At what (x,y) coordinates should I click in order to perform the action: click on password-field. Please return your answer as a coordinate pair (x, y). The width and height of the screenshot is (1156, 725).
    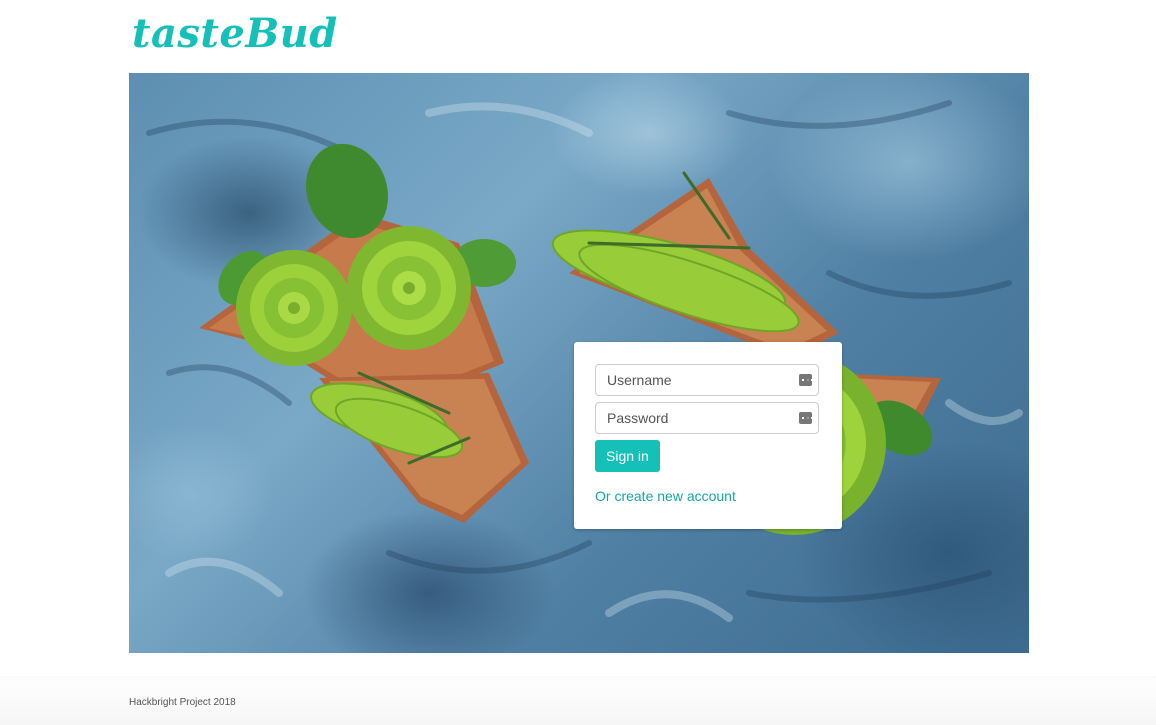
    Looking at the image, I should click on (707, 418).